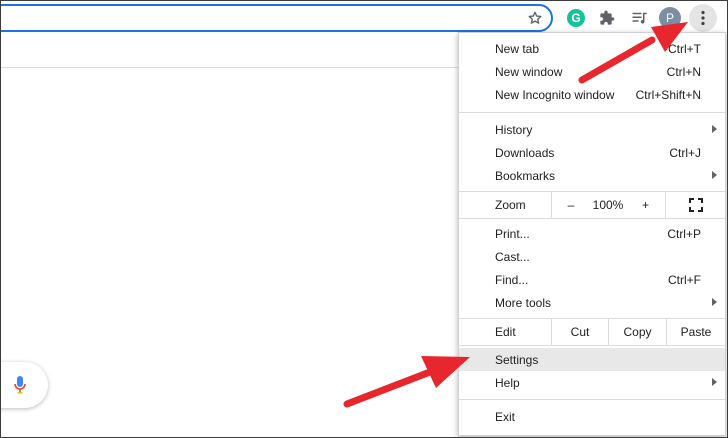 This screenshot has height=438, width=728. I want to click on voice-search-button, so click(24, 385).